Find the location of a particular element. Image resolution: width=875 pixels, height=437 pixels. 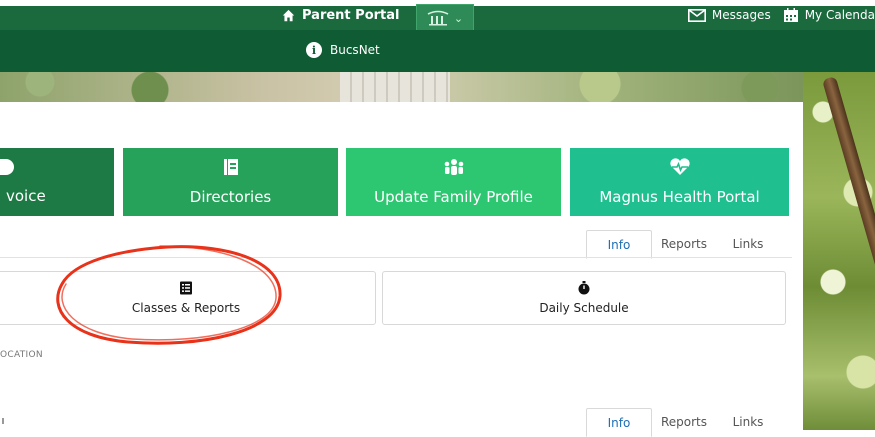

home-icon is located at coordinates (288, 15).